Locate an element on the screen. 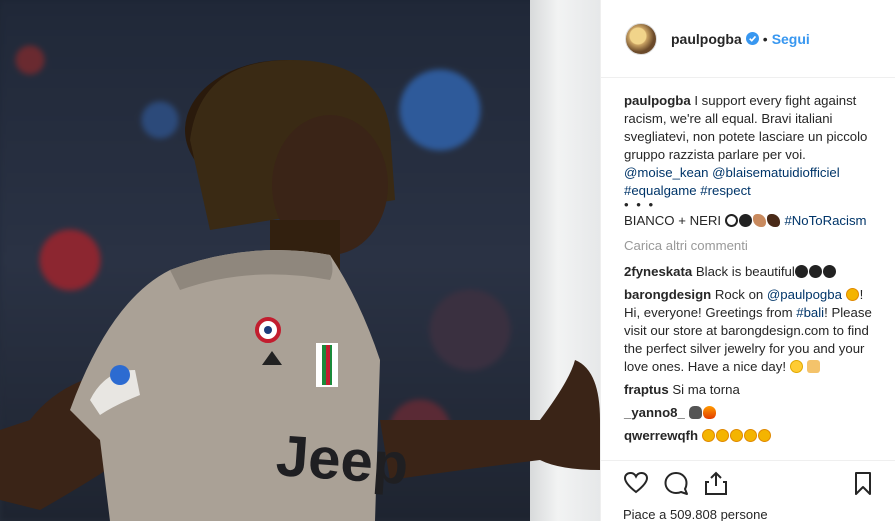 The image size is (895, 521). comment-icon is located at coordinates (676, 483).